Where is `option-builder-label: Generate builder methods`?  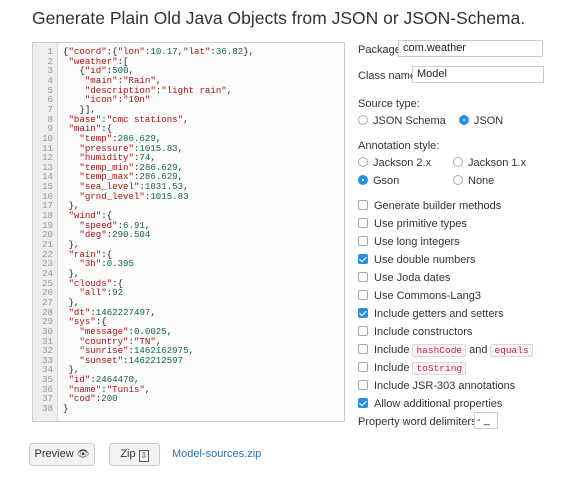 option-builder-label: Generate builder methods is located at coordinates (438, 206).